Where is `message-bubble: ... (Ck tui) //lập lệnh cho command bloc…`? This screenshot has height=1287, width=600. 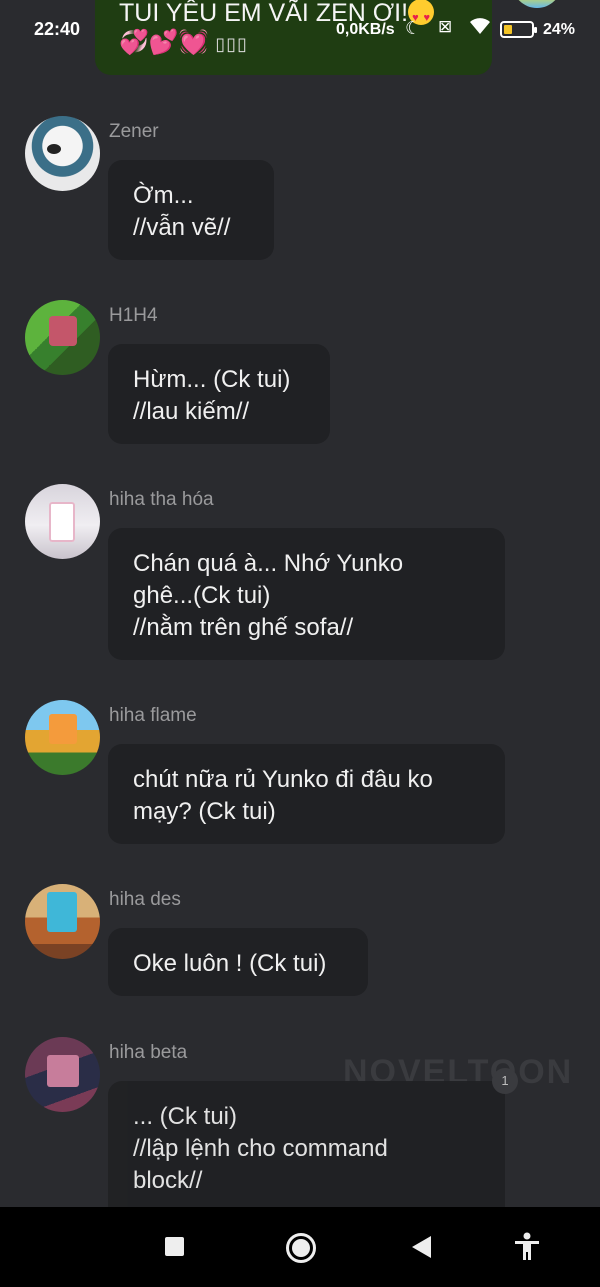 message-bubble: ... (Ck tui) //lập lệnh cho command bloc… is located at coordinates (306, 1144).